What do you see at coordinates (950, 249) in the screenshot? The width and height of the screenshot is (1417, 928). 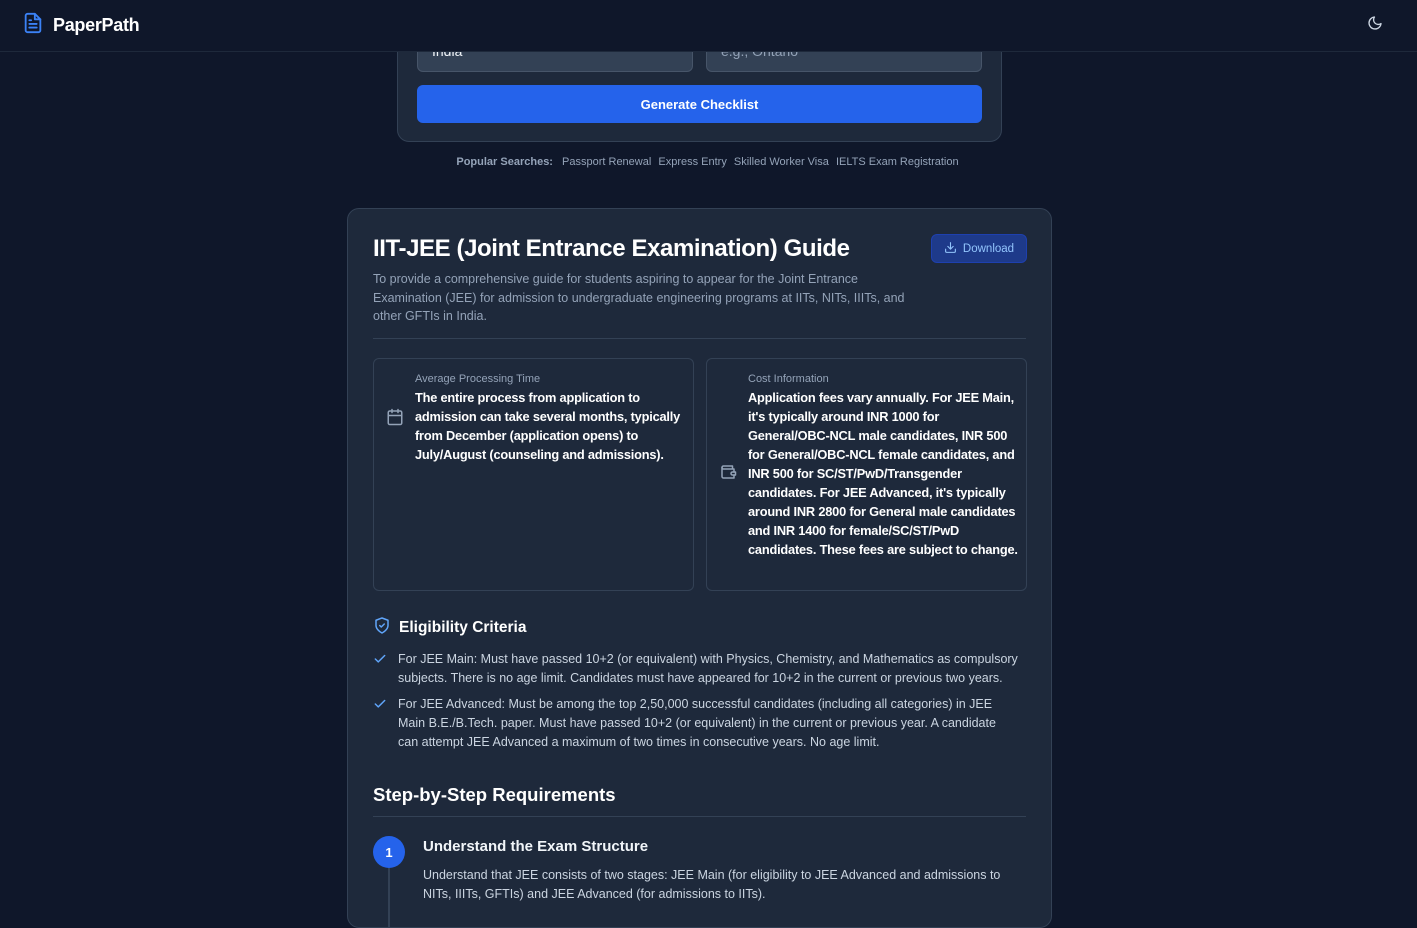 I see `download-icon` at bounding box center [950, 249].